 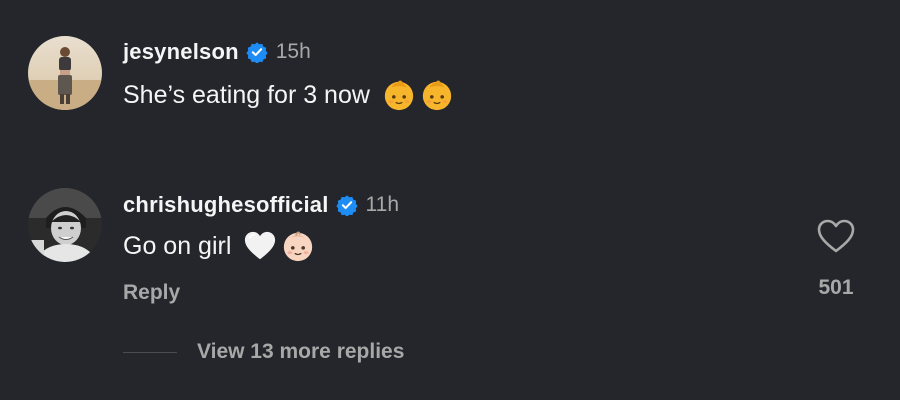 I want to click on timestamp: 15h, so click(x=293, y=51).